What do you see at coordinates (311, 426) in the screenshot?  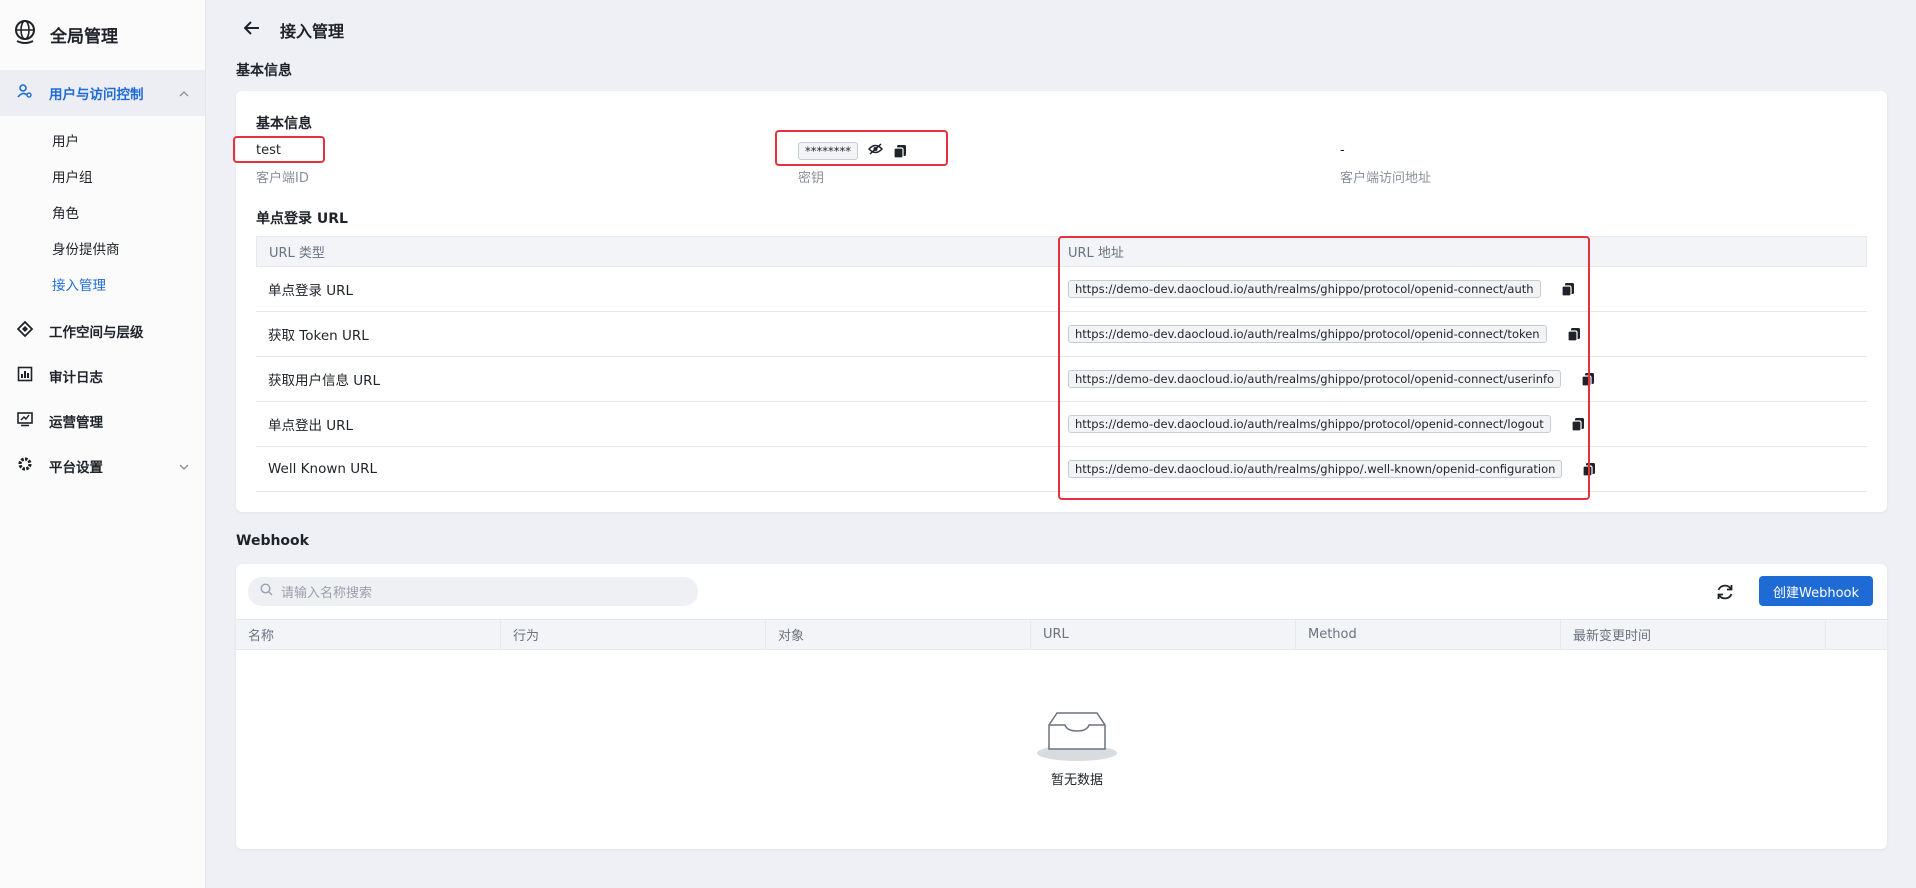 I see `url-type-cell: 单点登出 URL` at bounding box center [311, 426].